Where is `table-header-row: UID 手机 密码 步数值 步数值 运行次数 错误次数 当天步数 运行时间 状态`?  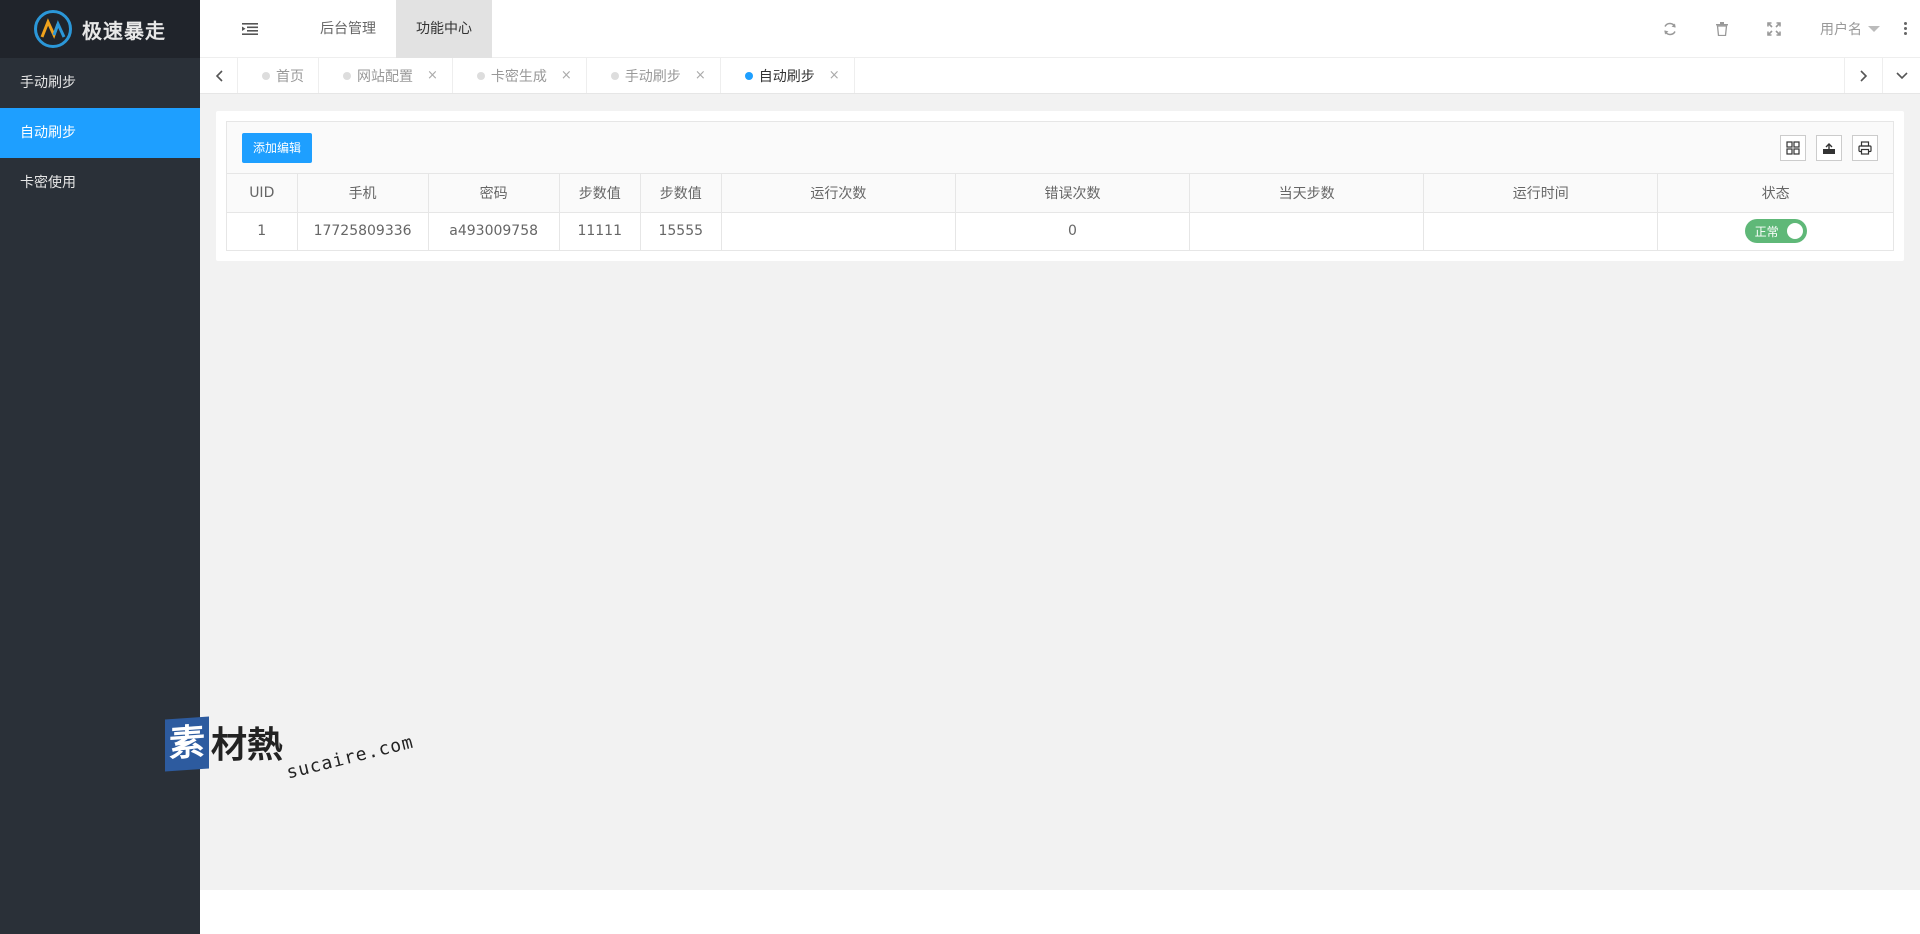
table-header-row: UID 手机 密码 步数值 步数值 运行次数 错误次数 当天步数 运行时间 状态 is located at coordinates (1060, 193).